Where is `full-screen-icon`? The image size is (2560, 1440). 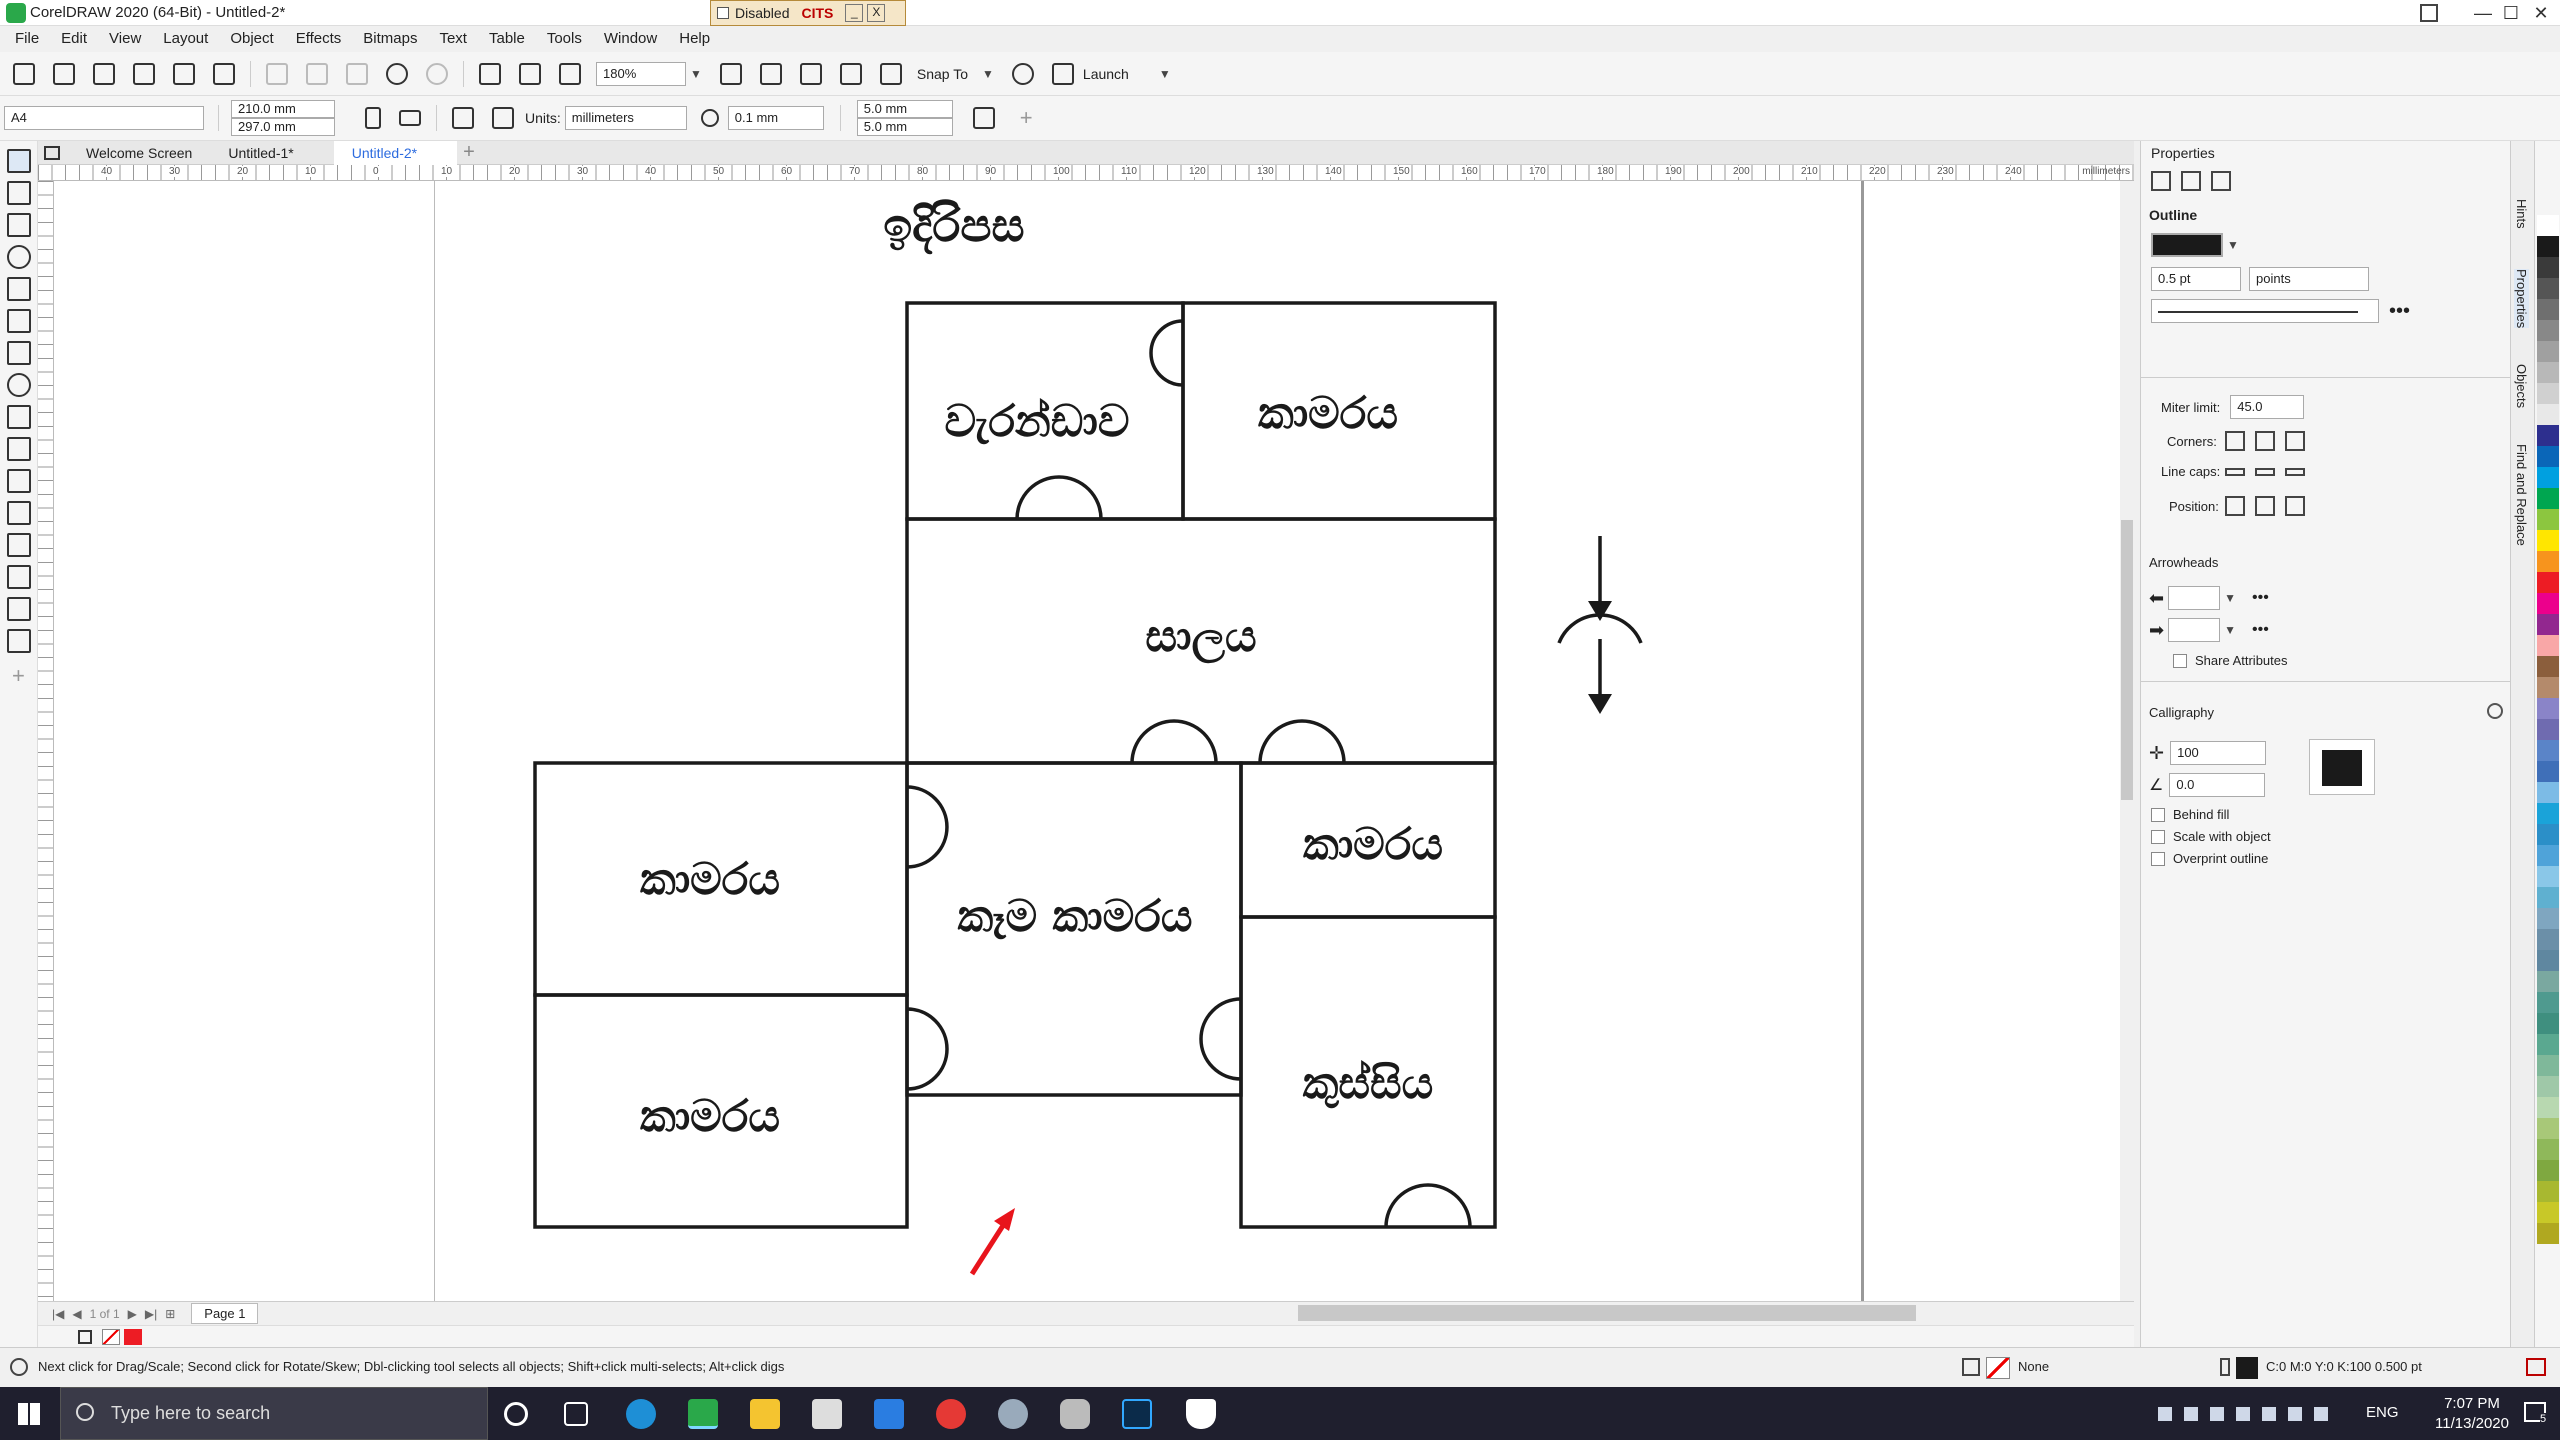 full-screen-icon is located at coordinates (730, 73).